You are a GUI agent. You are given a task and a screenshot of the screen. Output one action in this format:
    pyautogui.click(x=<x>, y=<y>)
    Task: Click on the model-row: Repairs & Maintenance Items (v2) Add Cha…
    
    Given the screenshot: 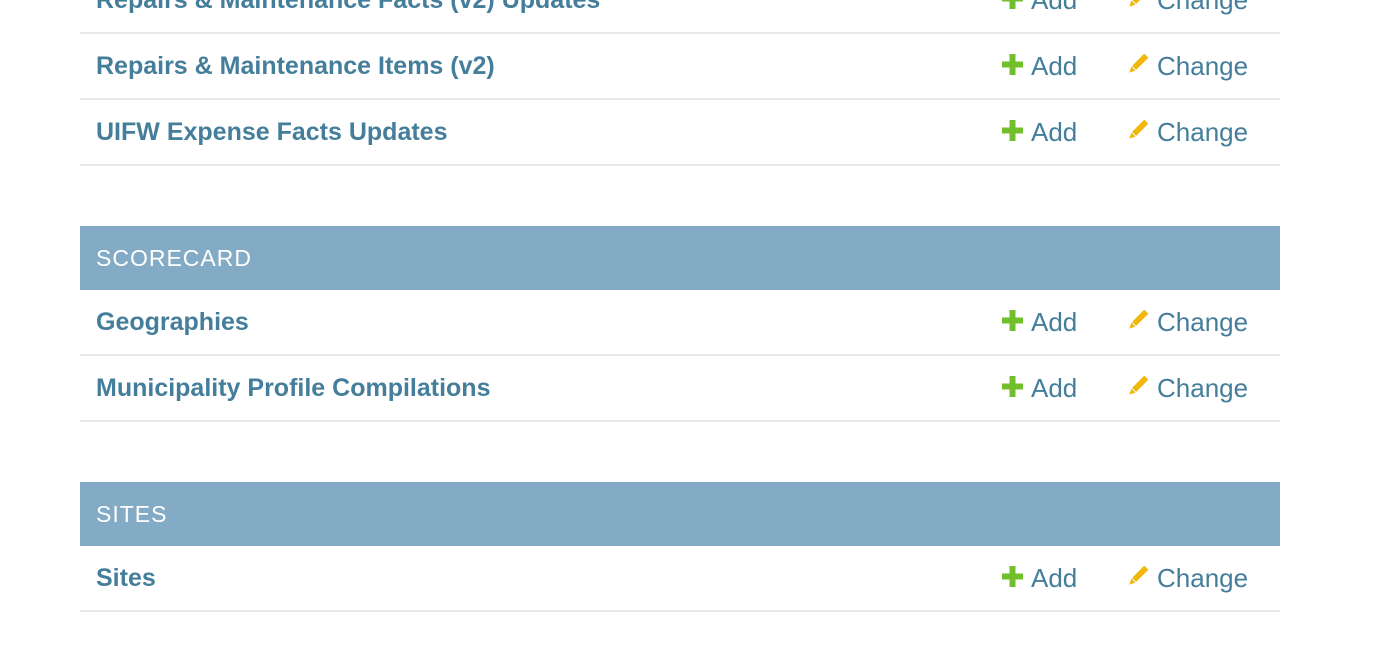 What is the action you would take?
    pyautogui.click(x=680, y=67)
    